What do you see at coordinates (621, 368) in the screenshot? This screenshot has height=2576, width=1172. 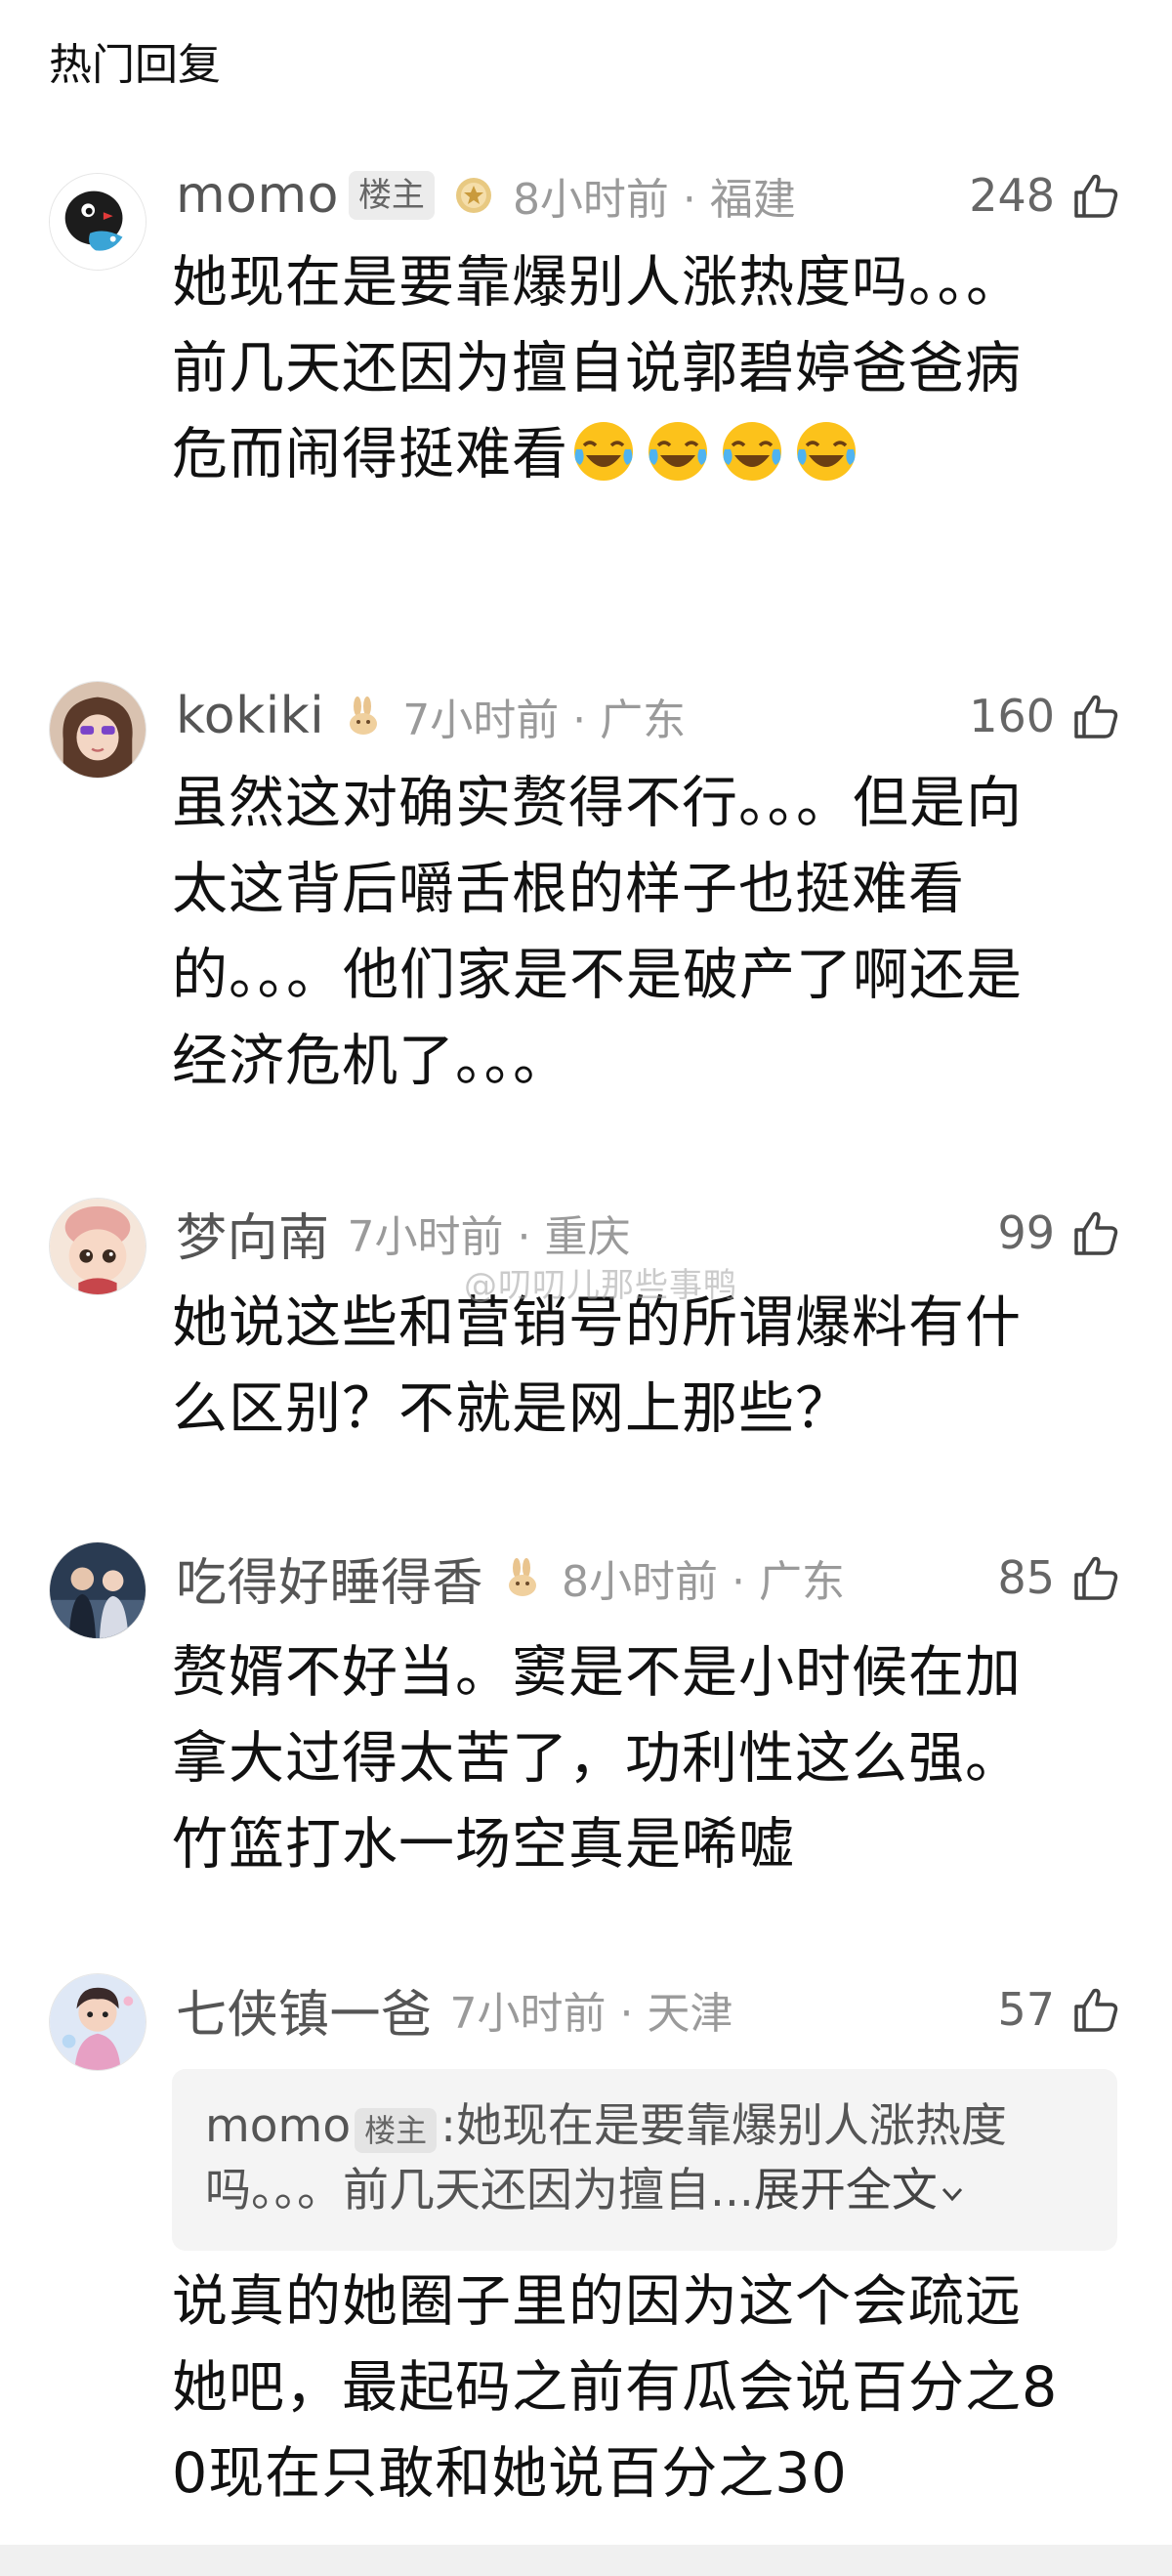 I see `comment-text: 她现在是要靠爆别人涨热度吗。。。前几天还因为擅自说郭碧婷爸爸病危而闹得挺难看` at bounding box center [621, 368].